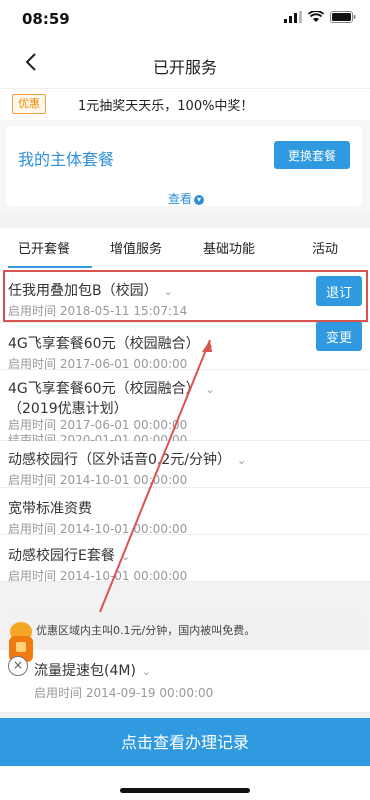 This screenshot has width=370, height=800. Describe the element at coordinates (29, 104) in the screenshot. I see `promo-badge: 优惠` at that location.